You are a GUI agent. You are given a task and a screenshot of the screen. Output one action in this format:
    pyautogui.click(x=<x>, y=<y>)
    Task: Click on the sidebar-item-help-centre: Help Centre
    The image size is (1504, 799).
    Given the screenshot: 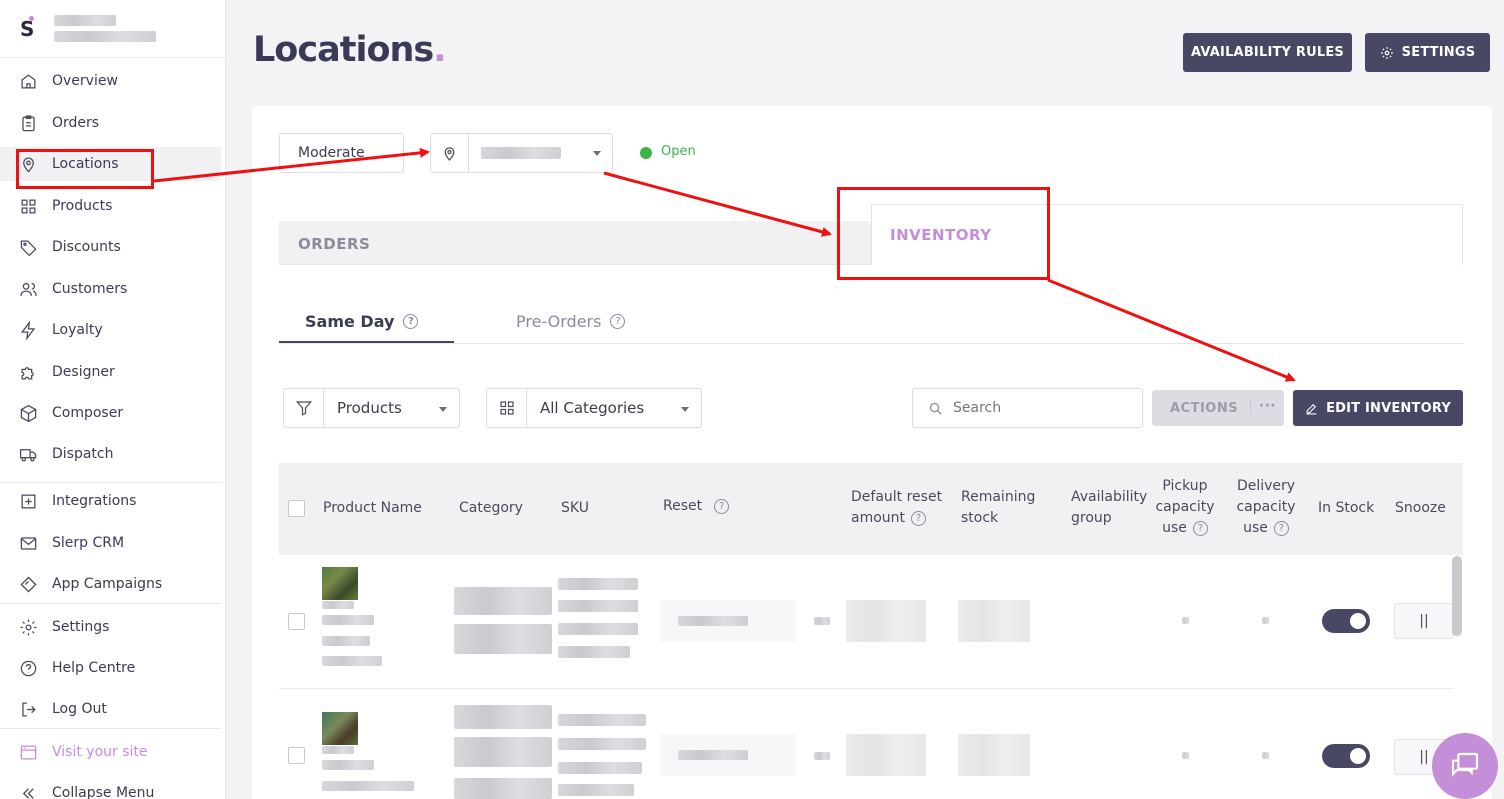 What is the action you would take?
    pyautogui.click(x=110, y=668)
    